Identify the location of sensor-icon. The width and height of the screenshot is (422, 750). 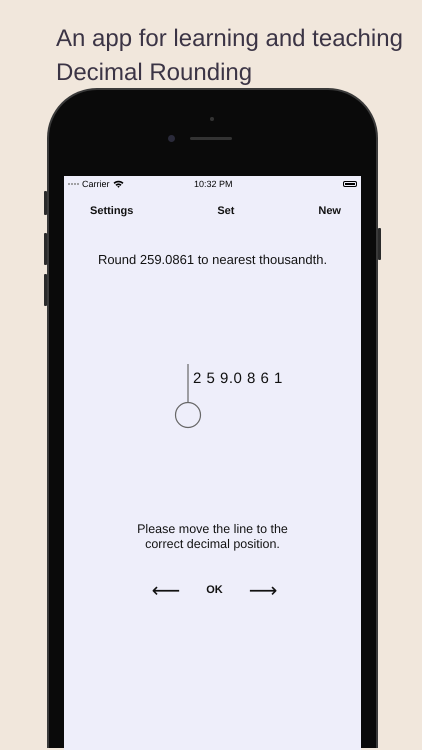
(212, 119).